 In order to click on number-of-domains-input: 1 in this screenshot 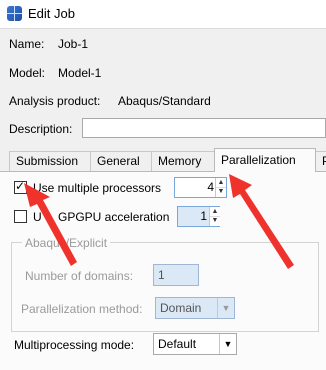, I will do `click(176, 275)`.